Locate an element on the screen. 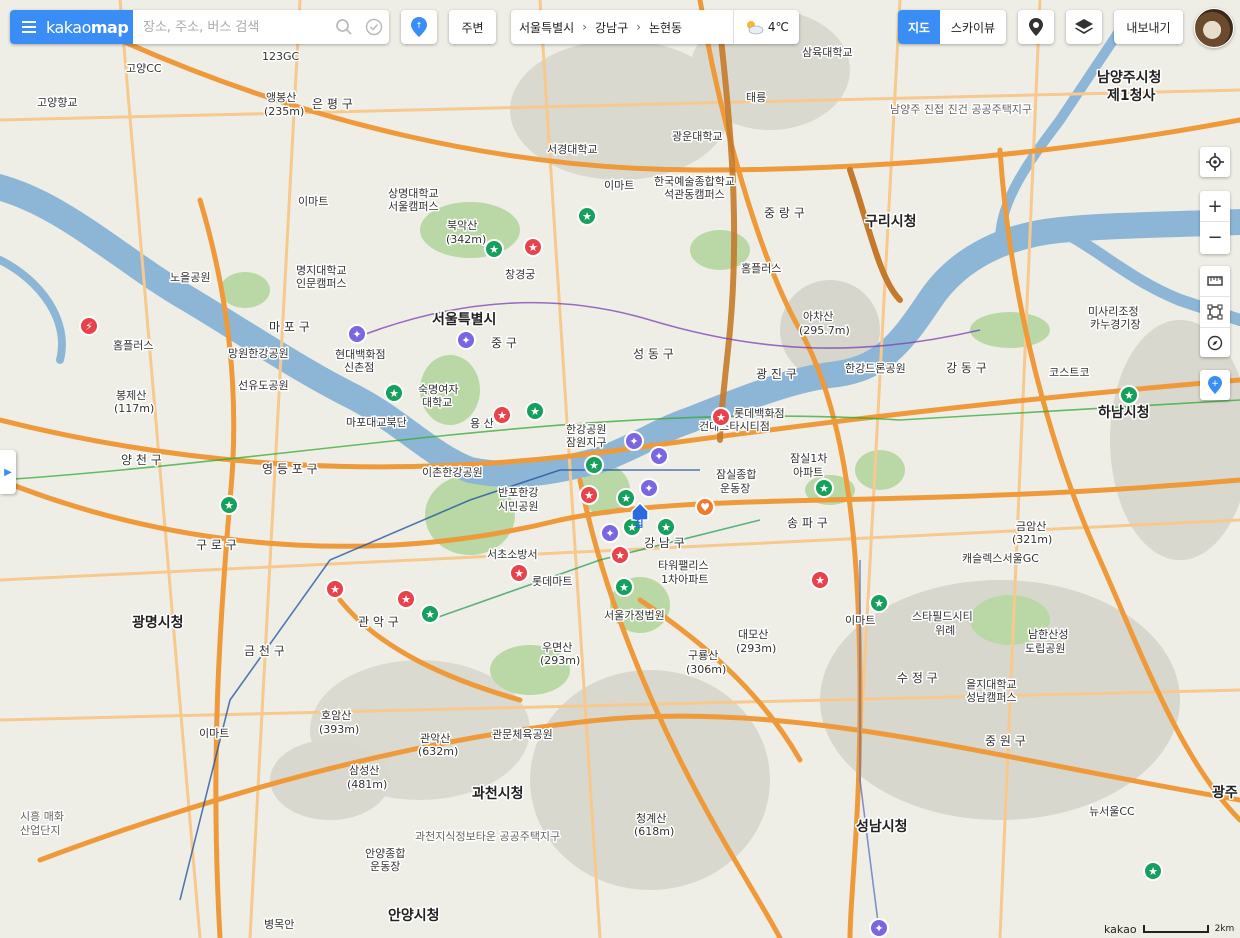 The height and width of the screenshot is (938, 1240). svg-text: 강 동 구 is located at coordinates (966, 368).